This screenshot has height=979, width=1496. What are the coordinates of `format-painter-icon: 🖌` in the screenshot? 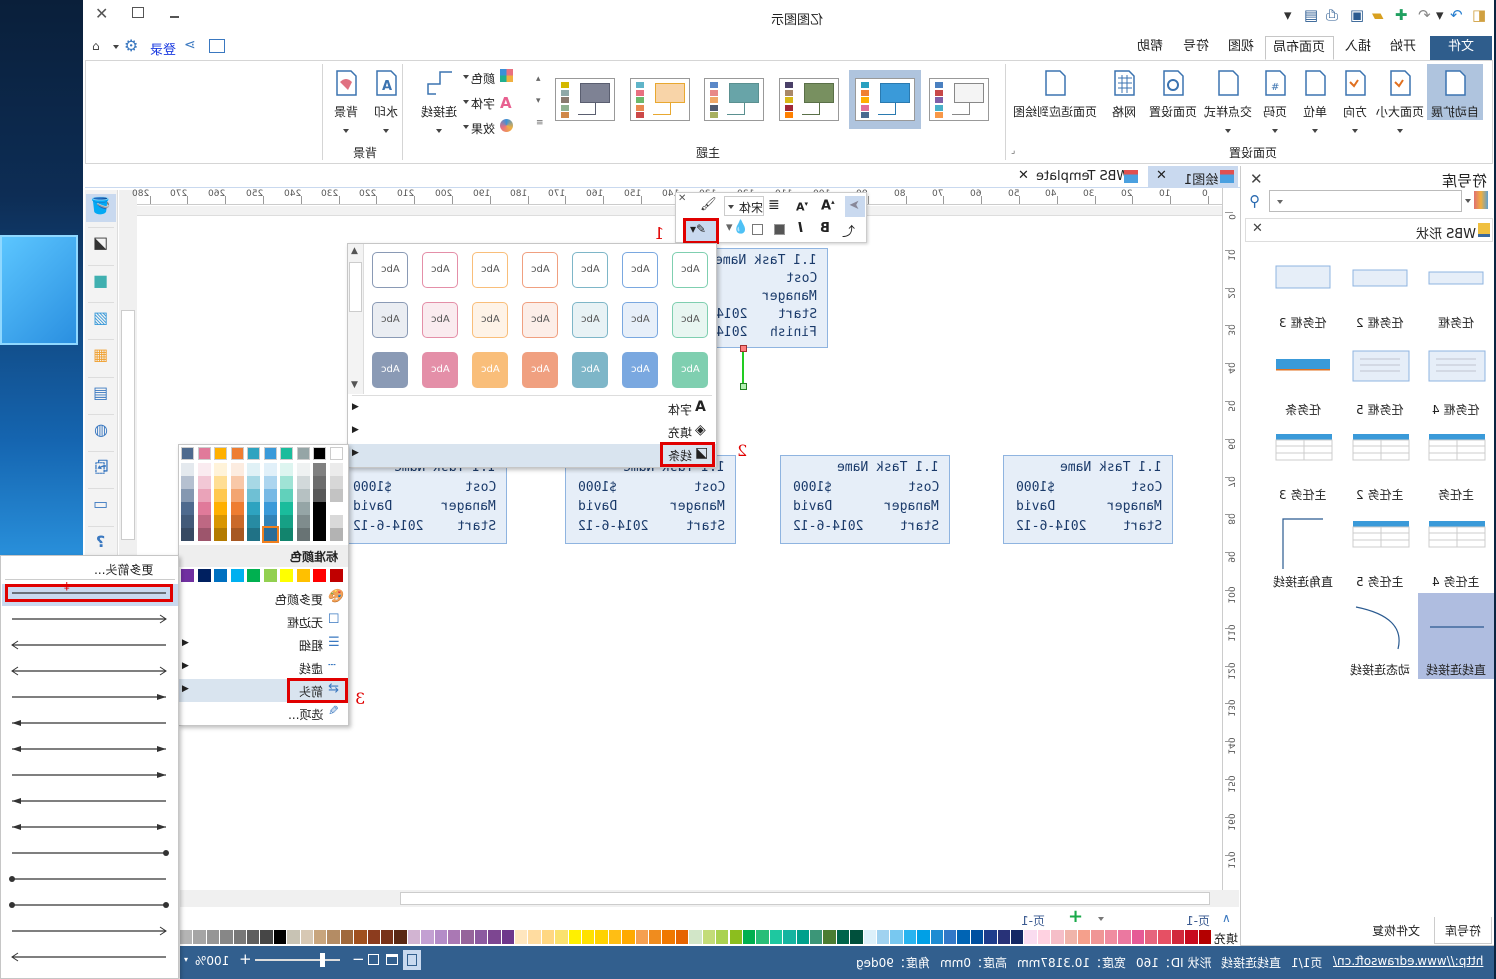 It's located at (708, 204).